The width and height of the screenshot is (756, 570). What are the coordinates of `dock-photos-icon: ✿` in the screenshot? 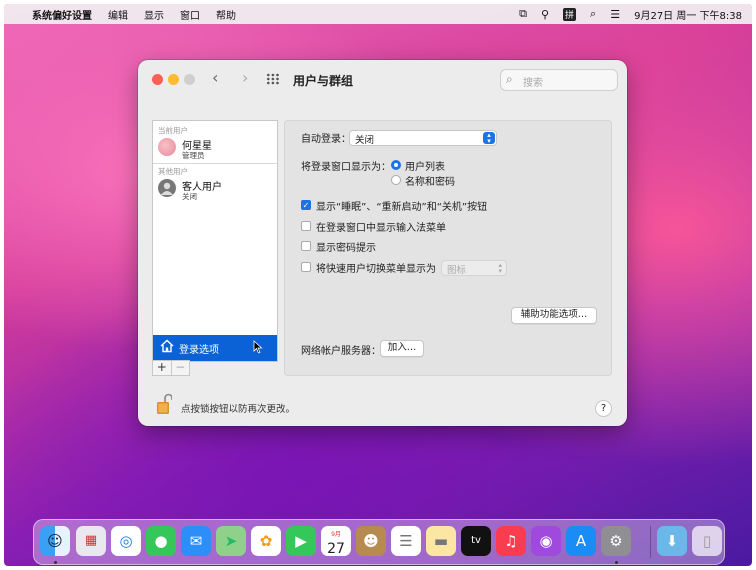 It's located at (266, 541).